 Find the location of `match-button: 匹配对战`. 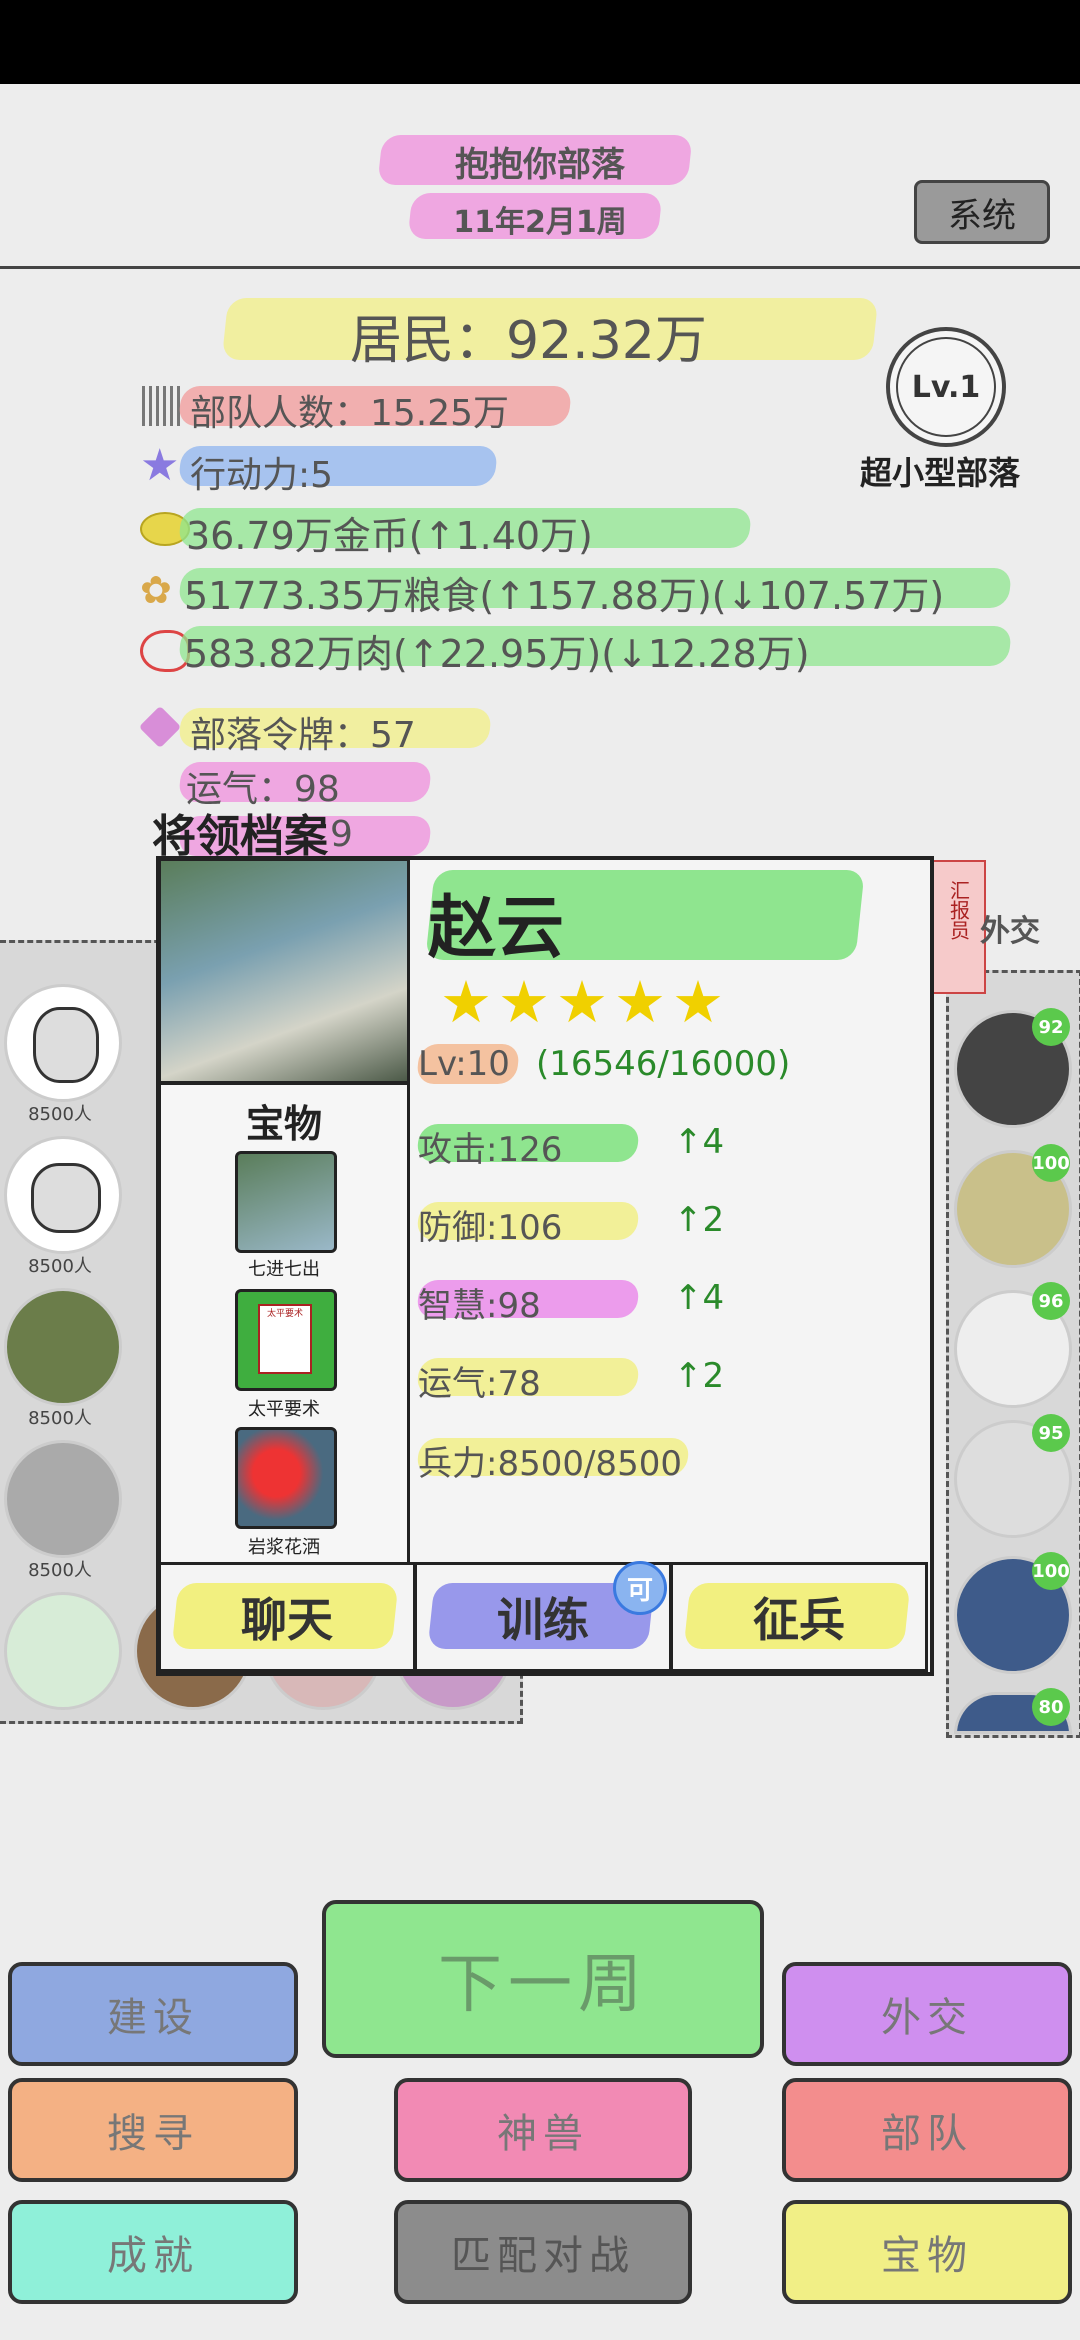

match-button: 匹配对战 is located at coordinates (543, 2252).